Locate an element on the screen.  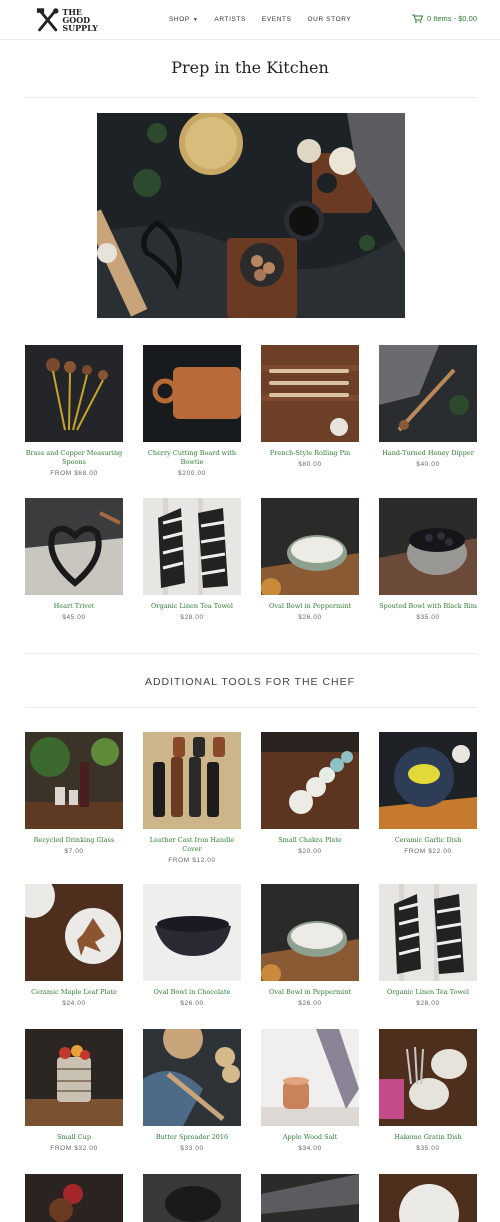
product-name: Ceramic Maple Leaf Plate is located at coordinates (74, 992).